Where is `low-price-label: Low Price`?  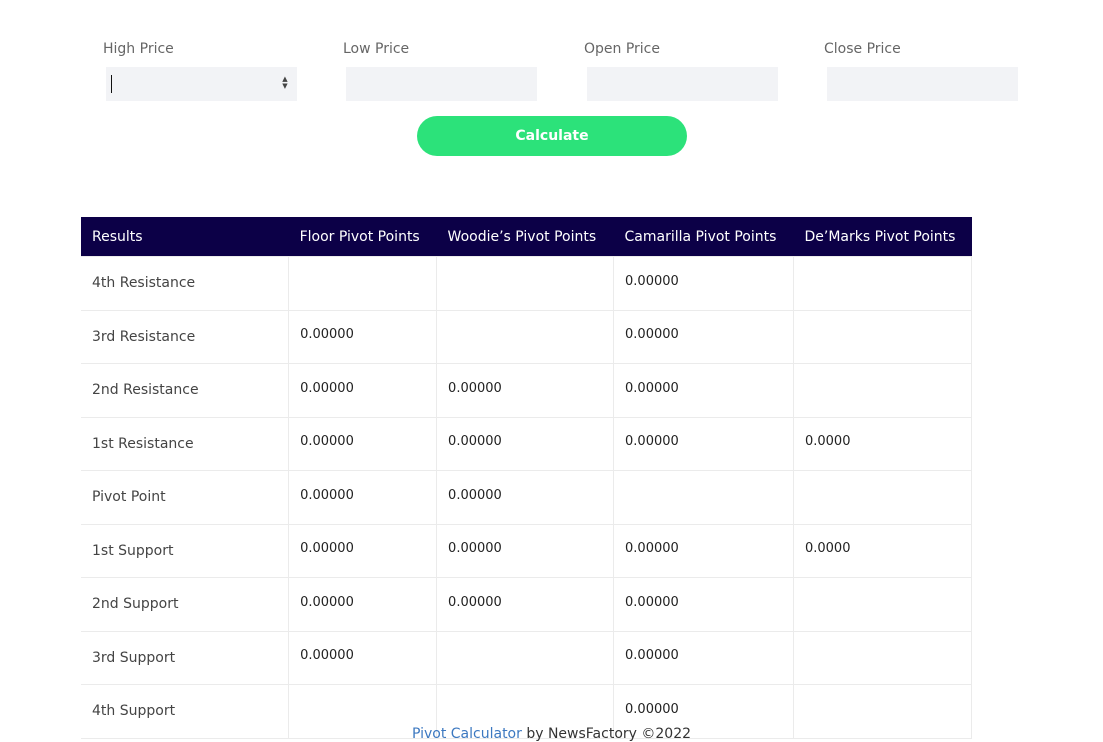 low-price-label: Low Price is located at coordinates (376, 49).